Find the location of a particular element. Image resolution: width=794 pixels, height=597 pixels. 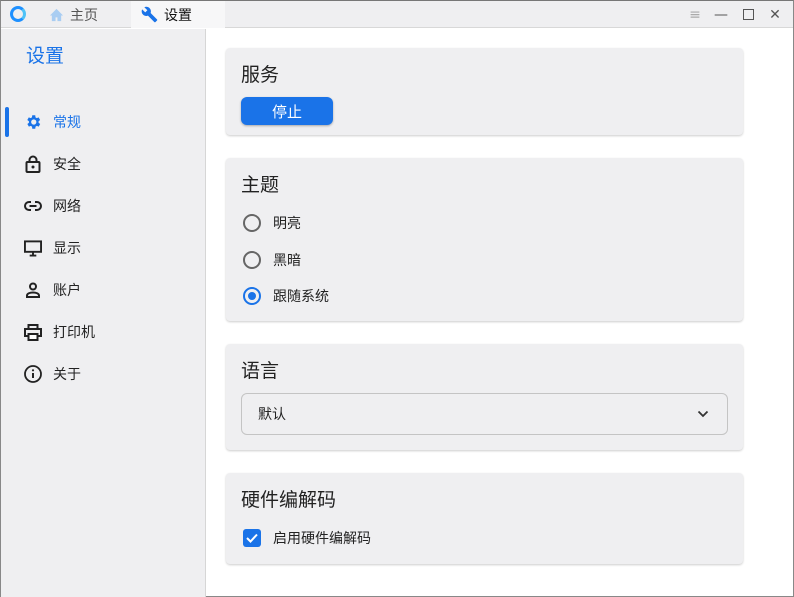

sidebar-item-account: 账户 is located at coordinates (103, 290).